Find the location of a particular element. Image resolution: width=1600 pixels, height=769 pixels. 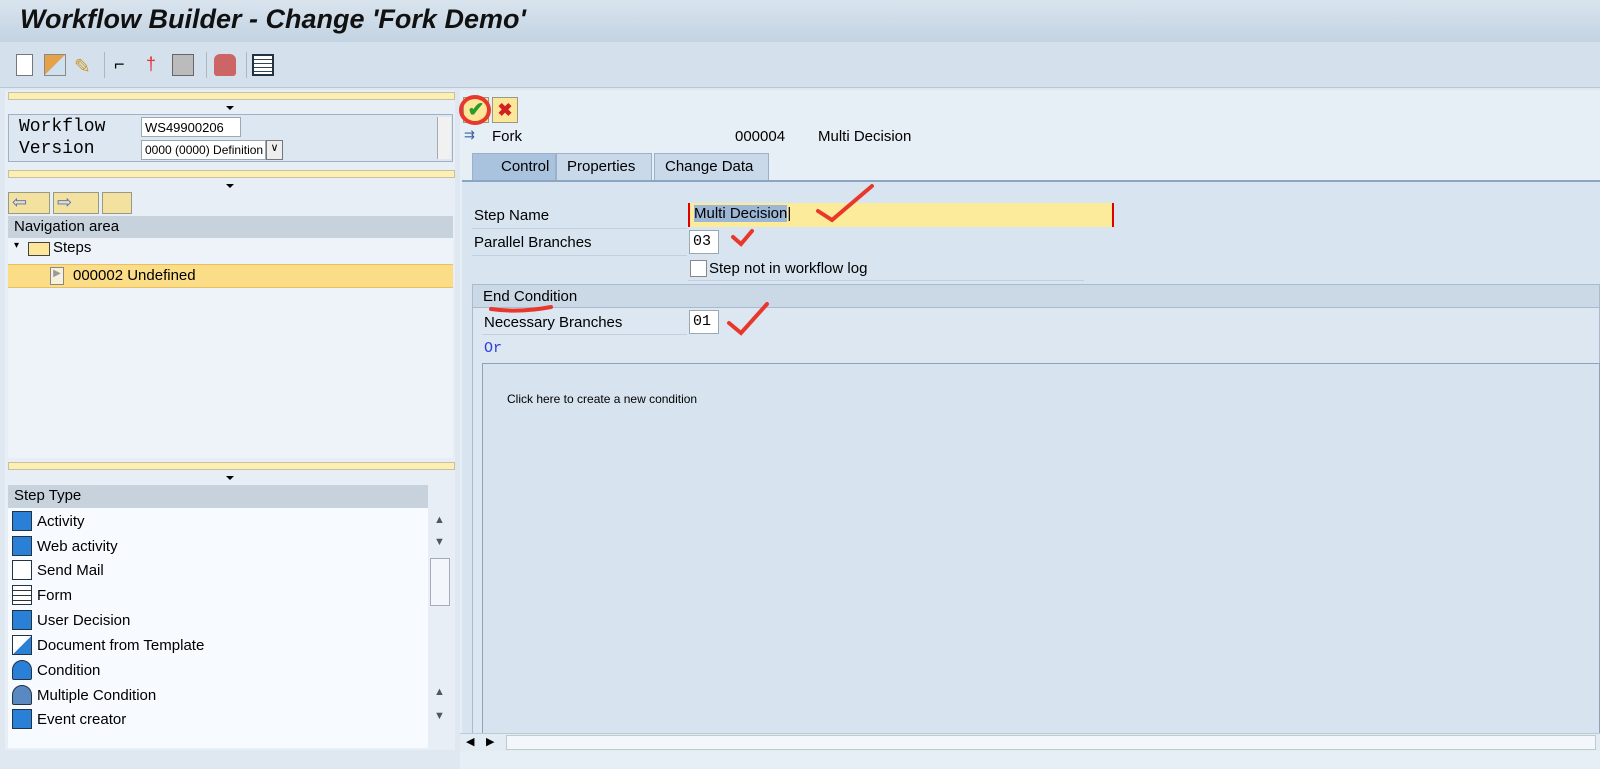

annotation-overlay is located at coordinates (666, 215).